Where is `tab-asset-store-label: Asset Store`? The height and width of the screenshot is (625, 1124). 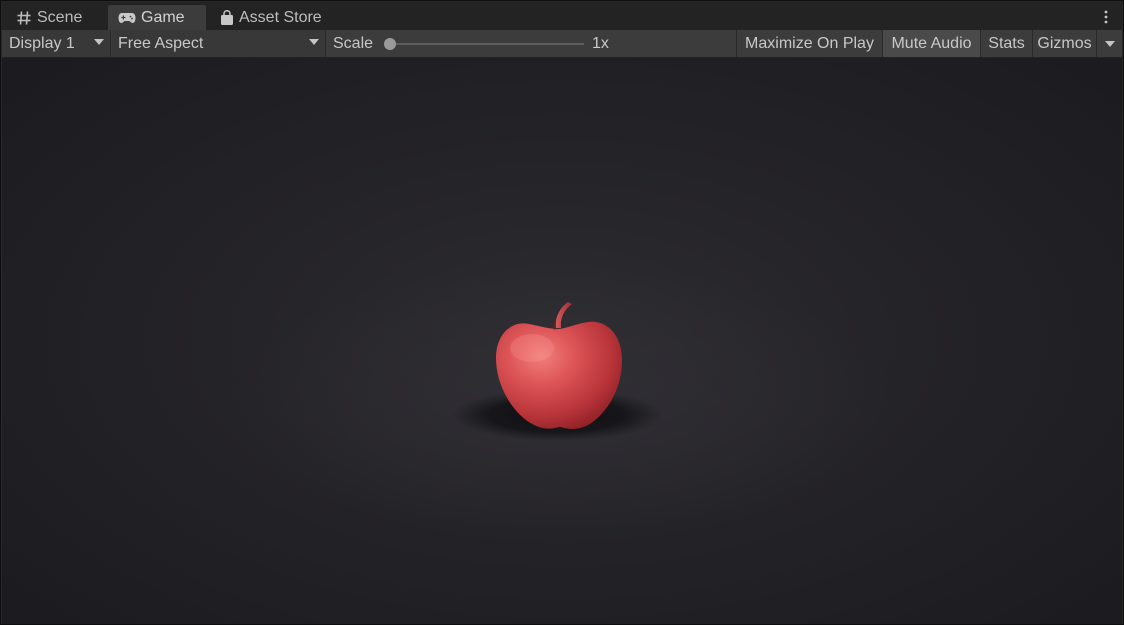 tab-asset-store-label: Asset Store is located at coordinates (280, 17).